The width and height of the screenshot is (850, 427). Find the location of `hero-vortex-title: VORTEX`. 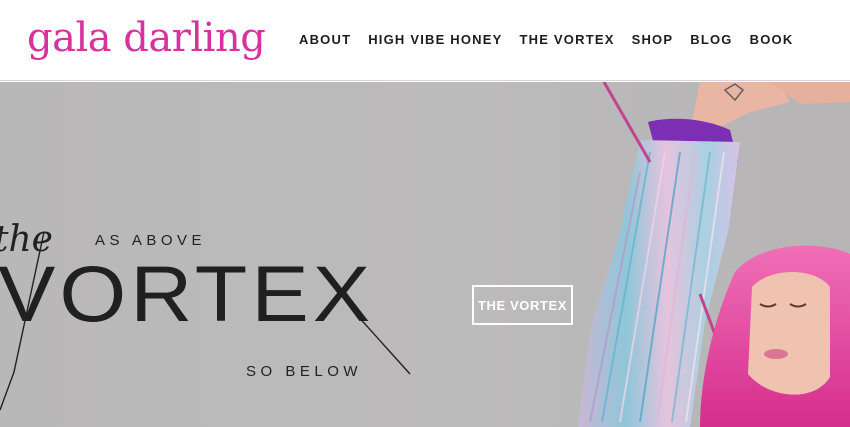

hero-vortex-title: VORTEX is located at coordinates (187, 294).